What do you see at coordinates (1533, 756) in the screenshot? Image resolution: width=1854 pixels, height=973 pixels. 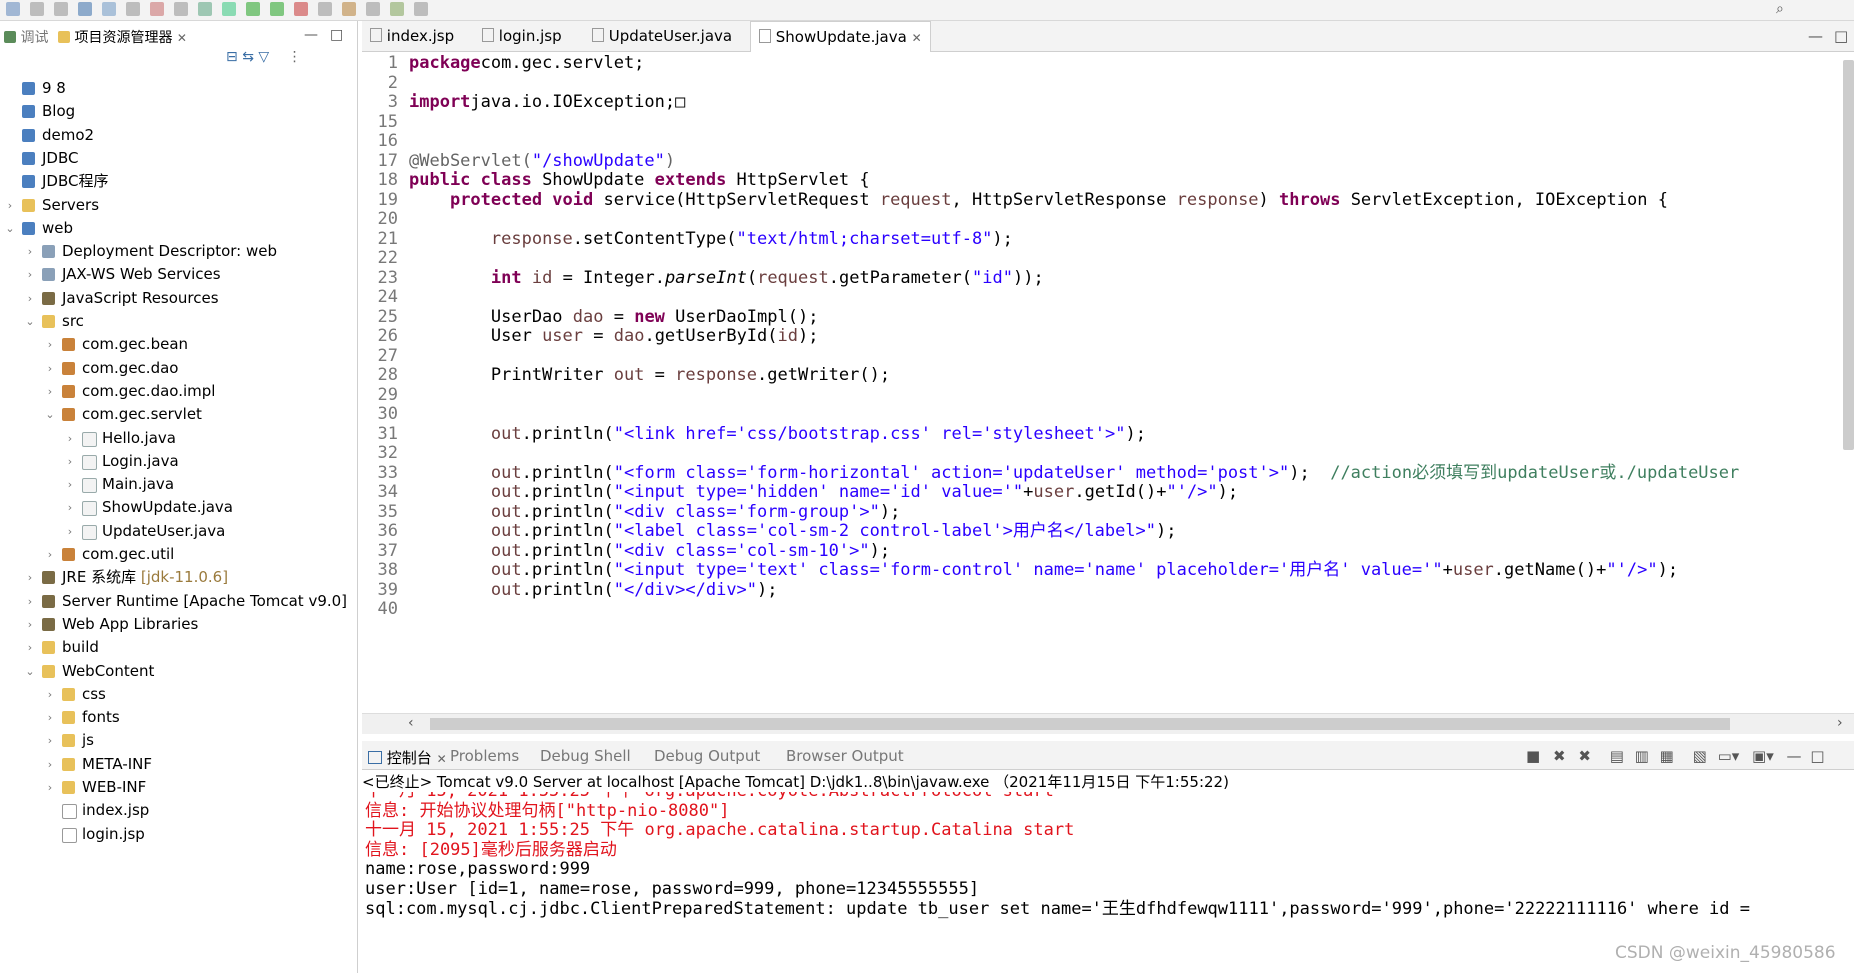 I see `terminate-icon: ■` at bounding box center [1533, 756].